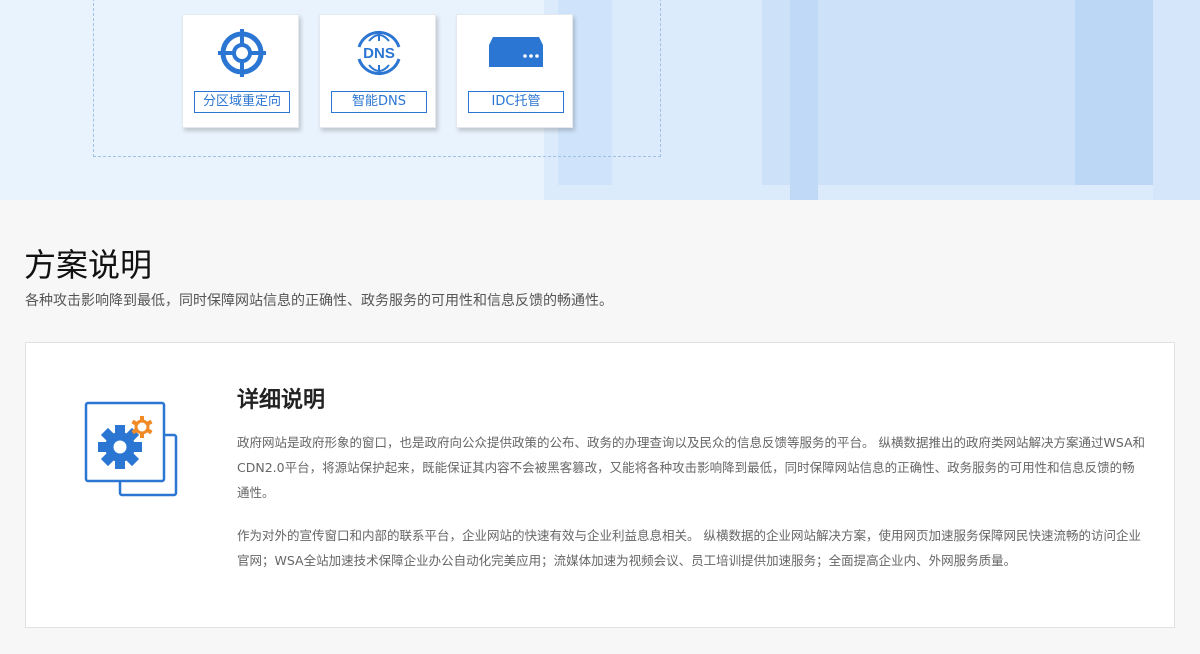 This screenshot has width=1200, height=654. I want to click on service-card-smart-dns: DNS 智能DNS, so click(377, 71).